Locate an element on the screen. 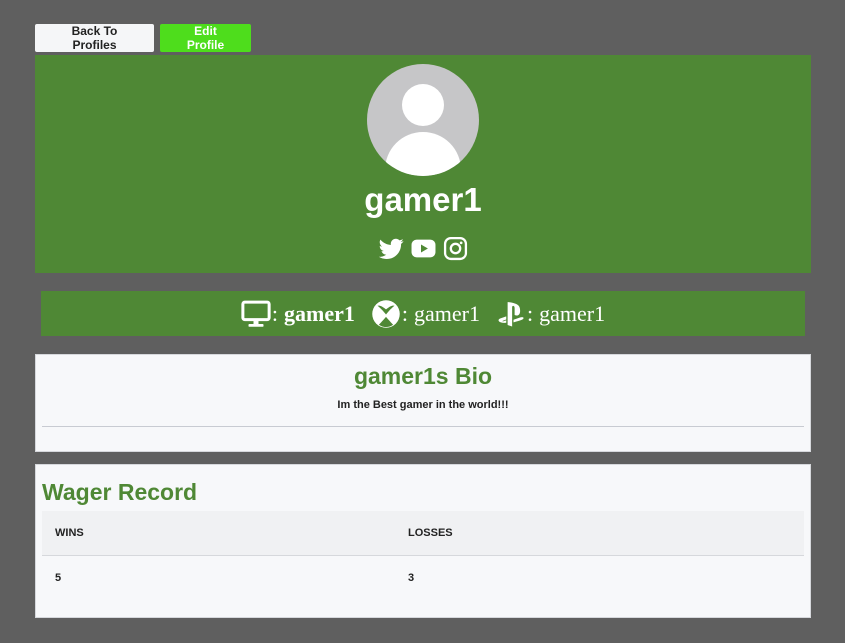 Image resolution: width=845 pixels, height=643 pixels. user-avatar-icon is located at coordinates (423, 120).